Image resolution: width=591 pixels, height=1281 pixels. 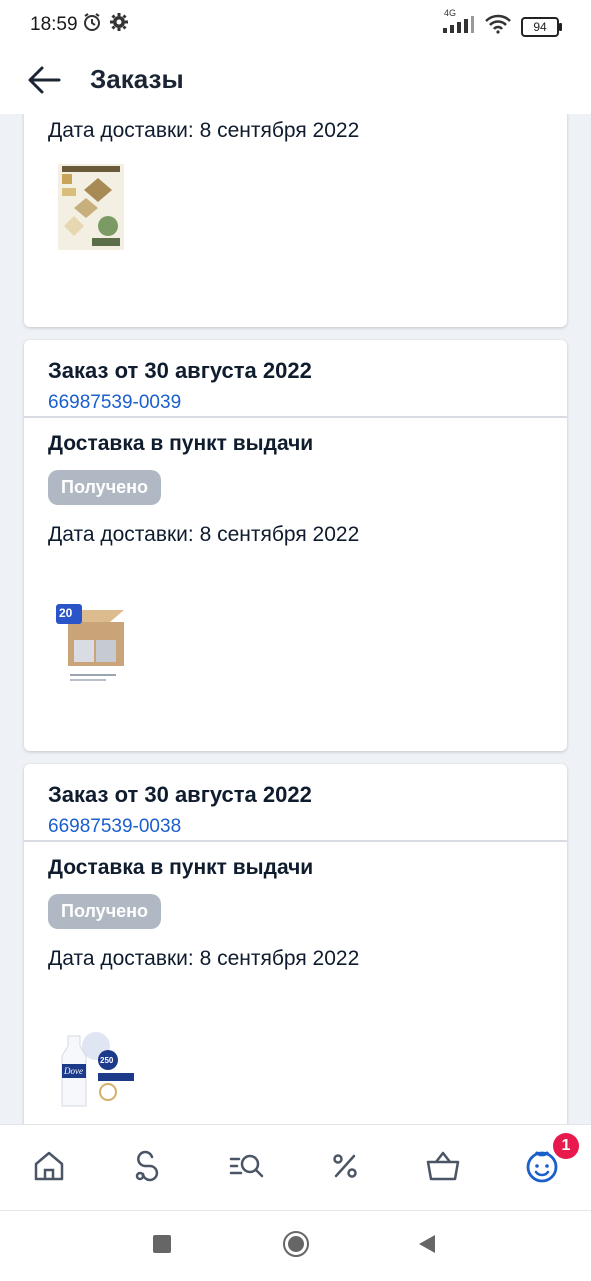 I want to click on recent-apps-button, so click(x=162, y=1246).